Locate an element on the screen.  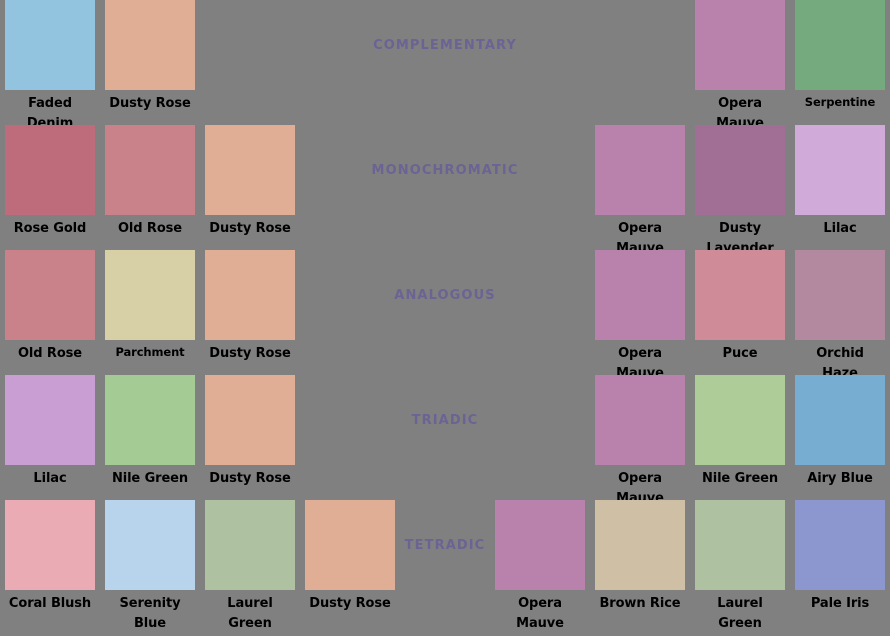
color-swatch-cell: Dusty Lavender is located at coordinates (740, 191).